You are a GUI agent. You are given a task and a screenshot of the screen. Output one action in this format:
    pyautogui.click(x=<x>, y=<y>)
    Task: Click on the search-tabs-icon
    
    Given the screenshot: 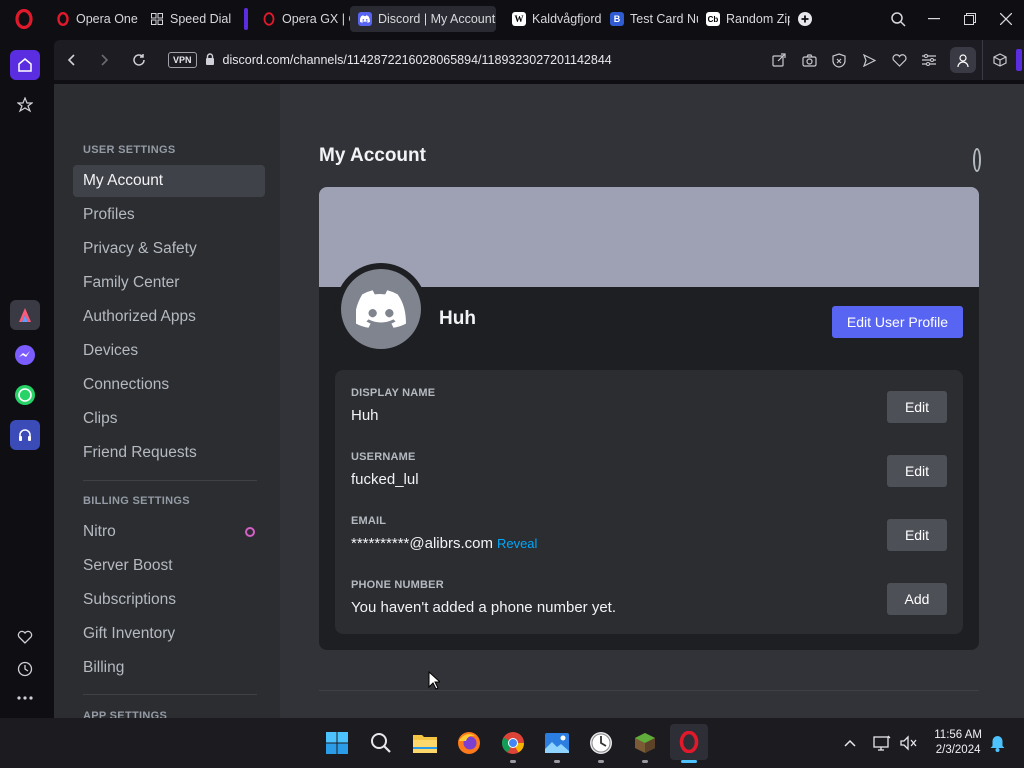 What is the action you would take?
    pyautogui.click(x=898, y=19)
    